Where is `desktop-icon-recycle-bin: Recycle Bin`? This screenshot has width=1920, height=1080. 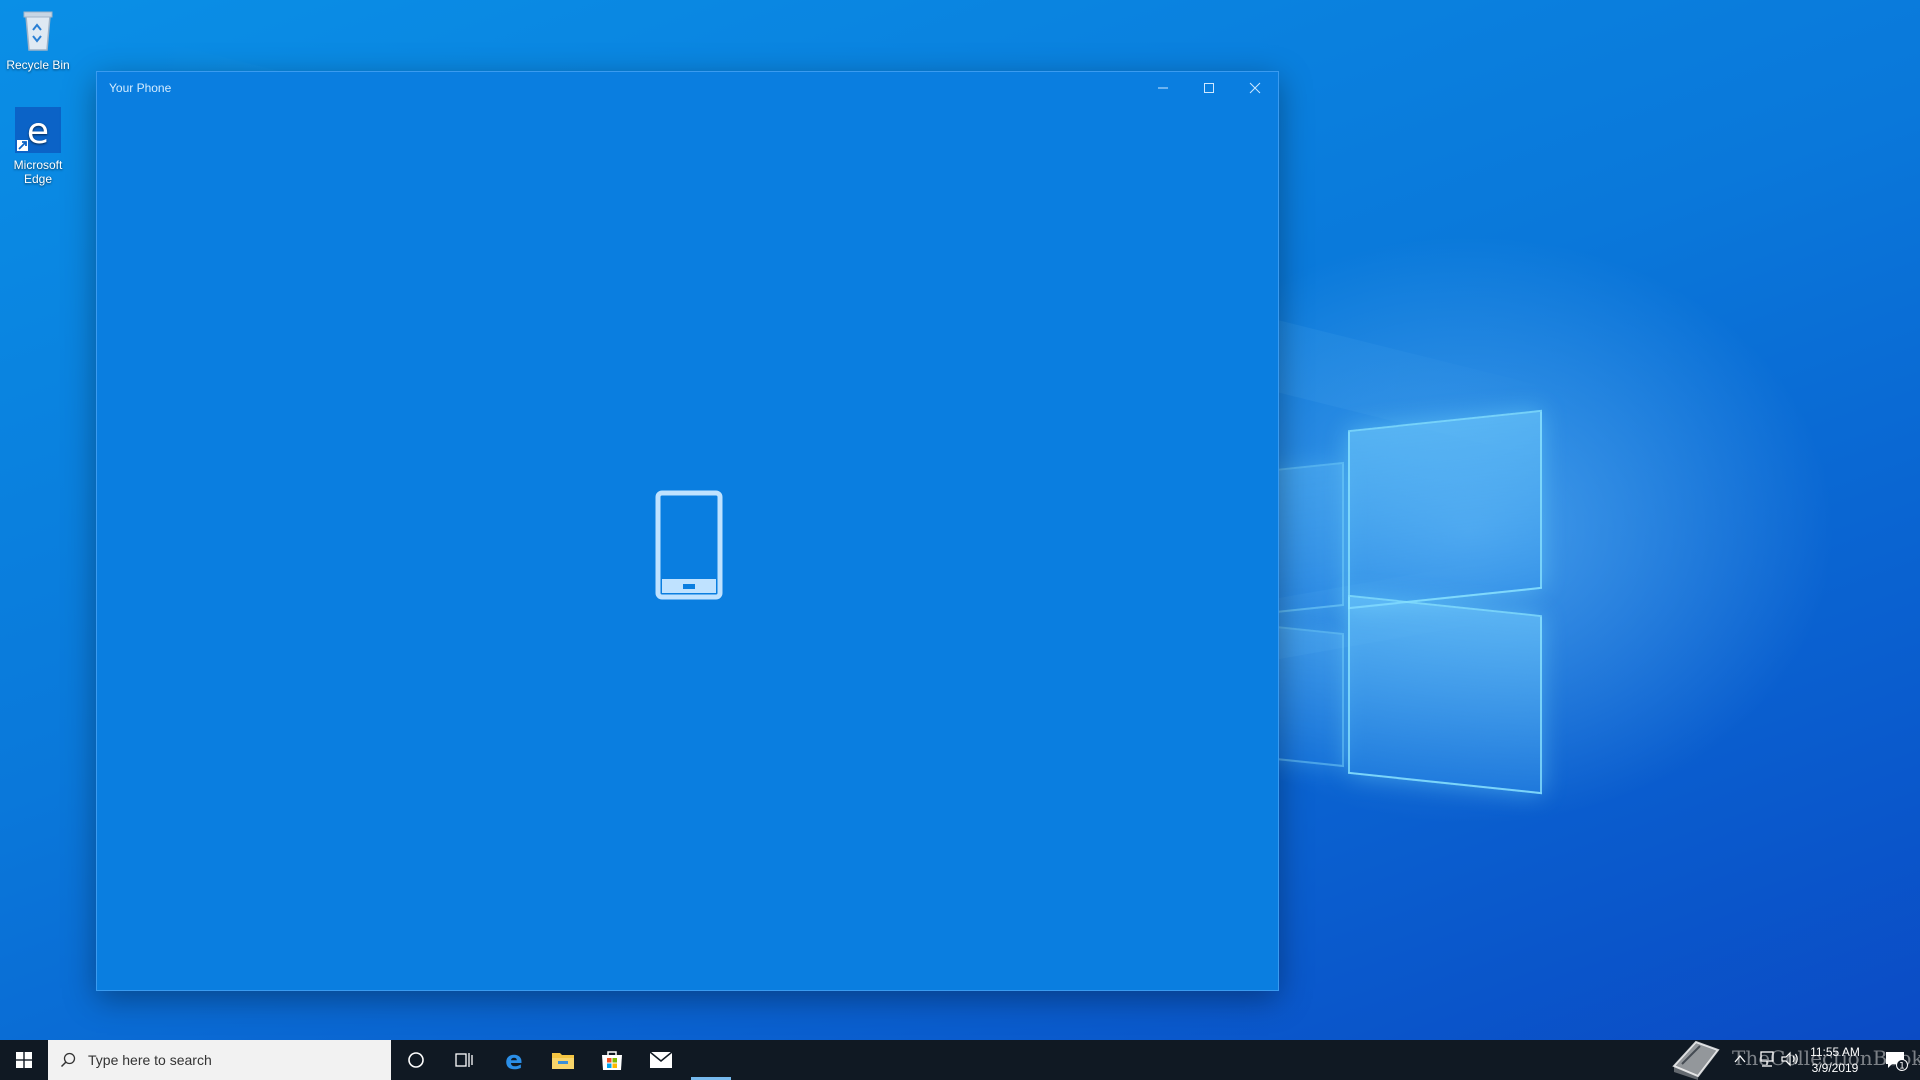 desktop-icon-recycle-bin: Recycle Bin is located at coordinates (38, 39).